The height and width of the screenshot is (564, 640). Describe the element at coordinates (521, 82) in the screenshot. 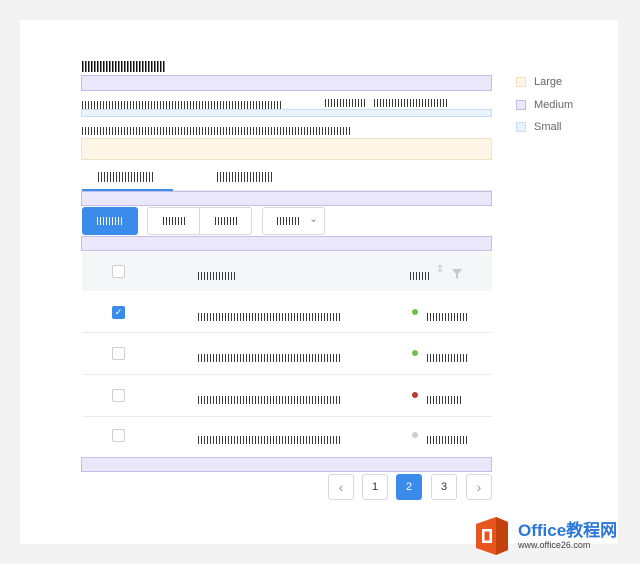

I see `legend-swatch-large` at that location.